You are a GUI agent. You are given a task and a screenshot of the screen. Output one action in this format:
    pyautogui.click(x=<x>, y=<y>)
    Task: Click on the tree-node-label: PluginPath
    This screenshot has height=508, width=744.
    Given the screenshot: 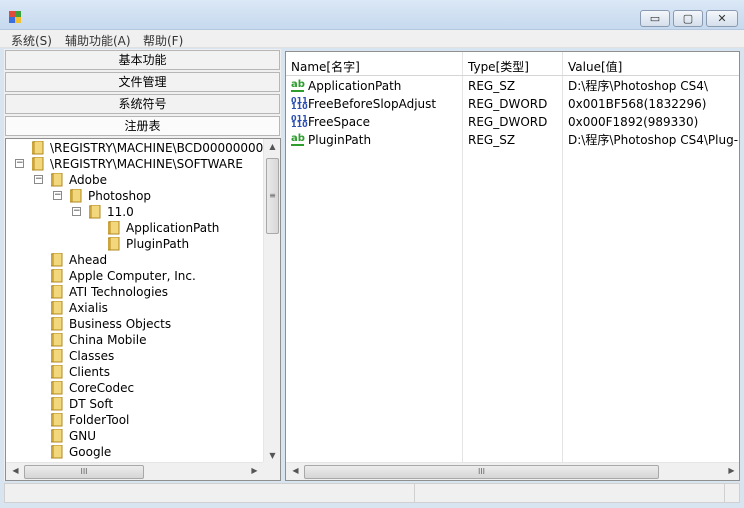 What is the action you would take?
    pyautogui.click(x=158, y=244)
    